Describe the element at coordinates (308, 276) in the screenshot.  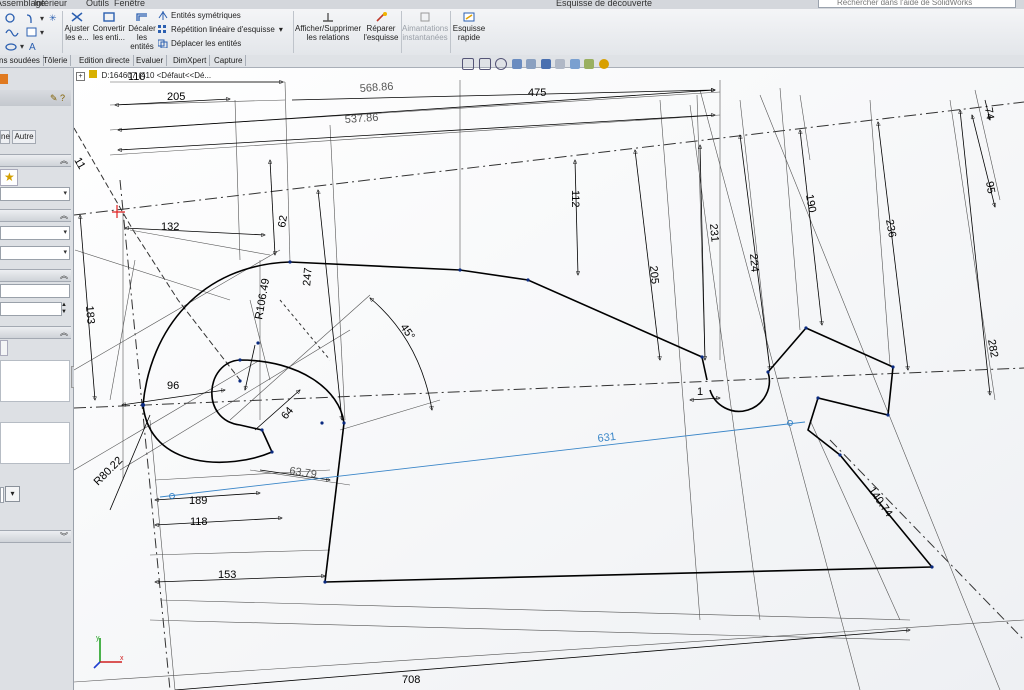
I see `dim-247: 247` at that location.